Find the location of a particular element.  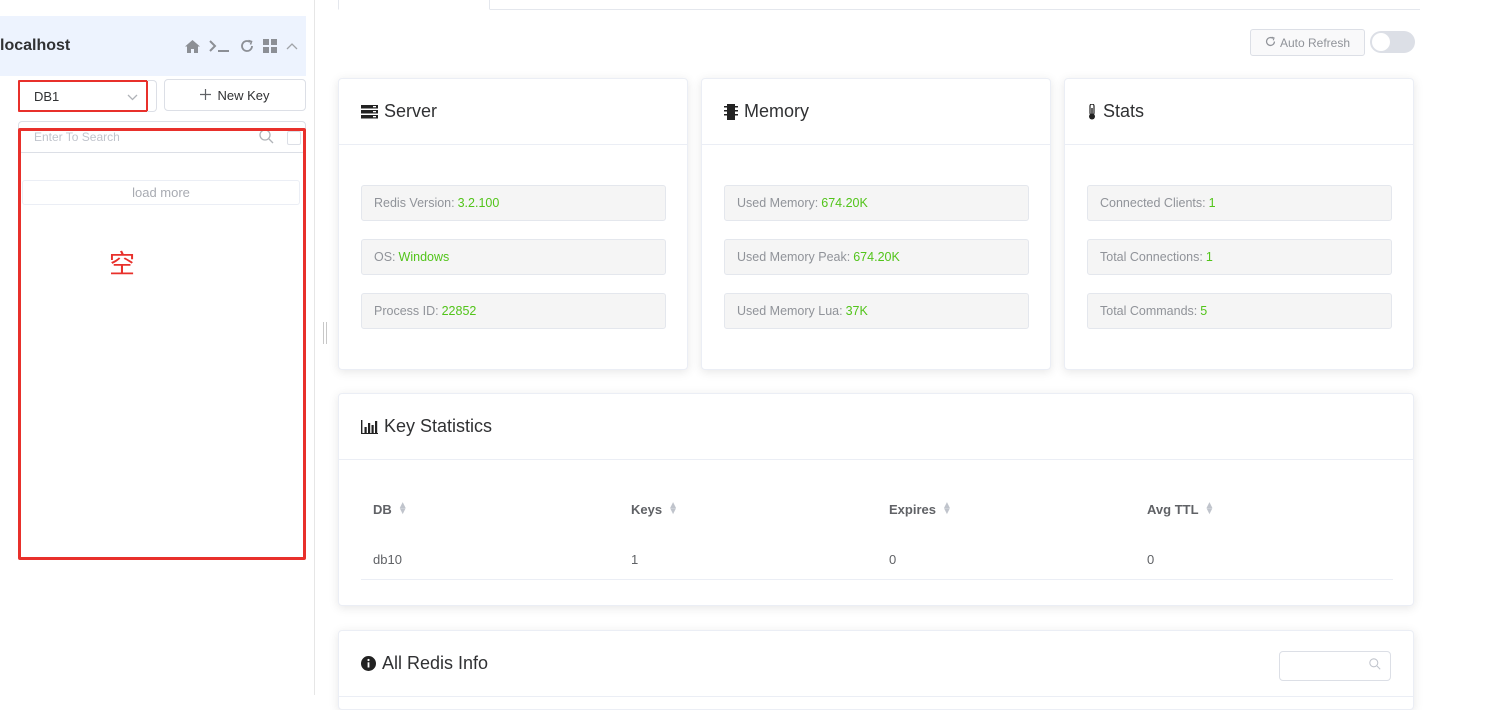

info-label: Process ID: is located at coordinates (406, 311).